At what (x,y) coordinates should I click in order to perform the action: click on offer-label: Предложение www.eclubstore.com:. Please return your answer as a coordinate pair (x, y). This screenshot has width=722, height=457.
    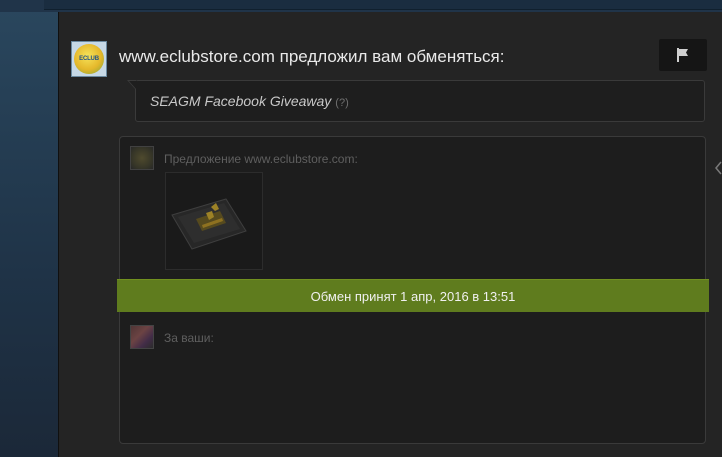
    Looking at the image, I should click on (261, 159).